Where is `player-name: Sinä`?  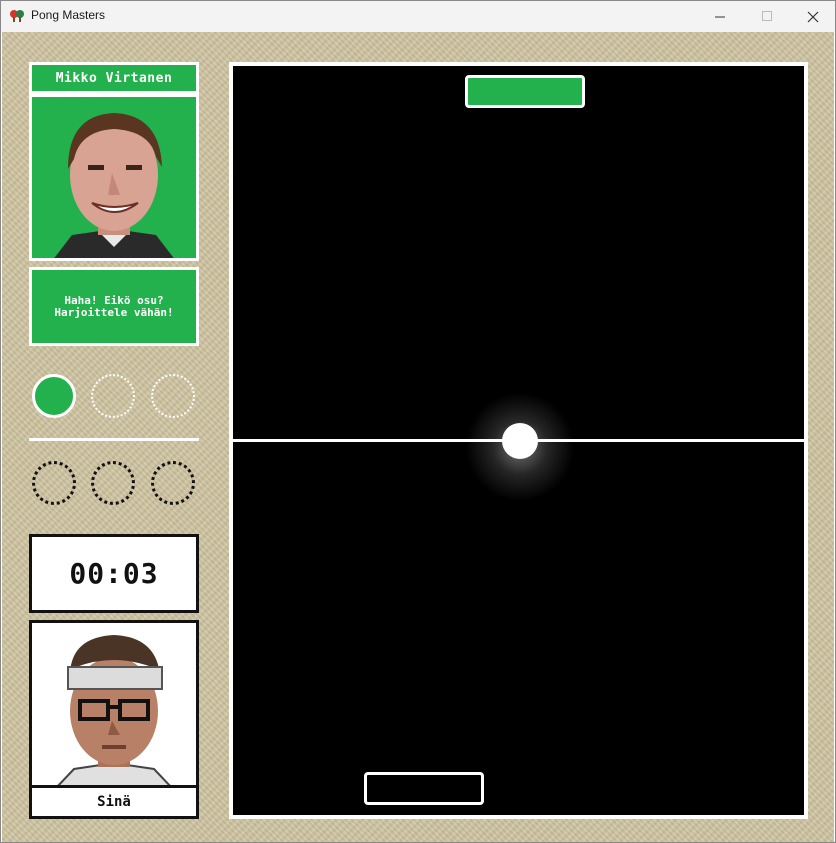 player-name: Sinä is located at coordinates (114, 802).